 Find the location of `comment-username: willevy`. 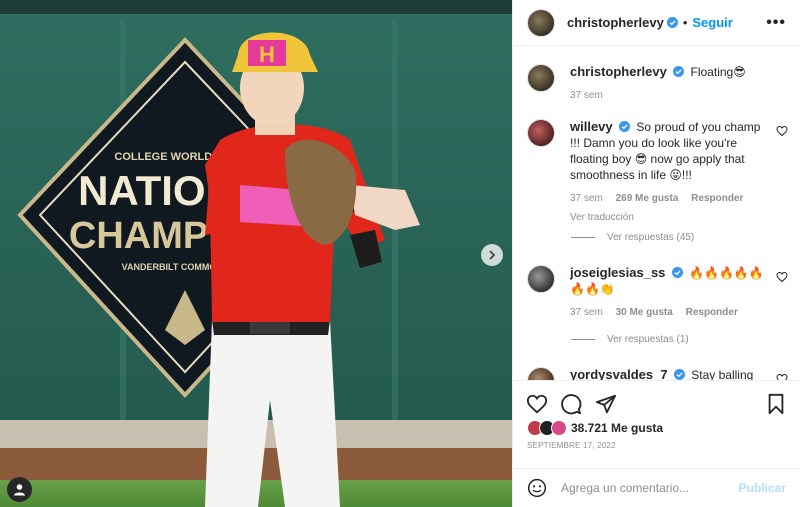

comment-username: willevy is located at coordinates (591, 126).